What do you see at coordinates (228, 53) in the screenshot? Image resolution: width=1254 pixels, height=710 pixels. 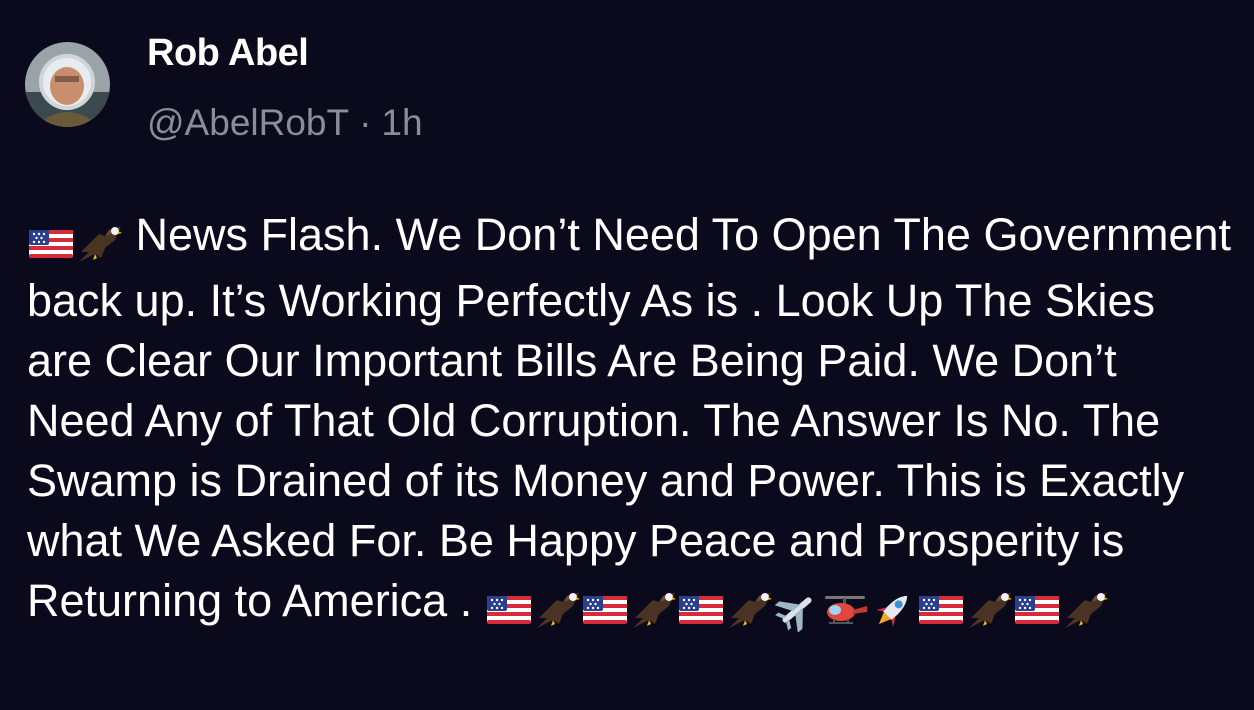 I see `author-name: Rob Abel` at bounding box center [228, 53].